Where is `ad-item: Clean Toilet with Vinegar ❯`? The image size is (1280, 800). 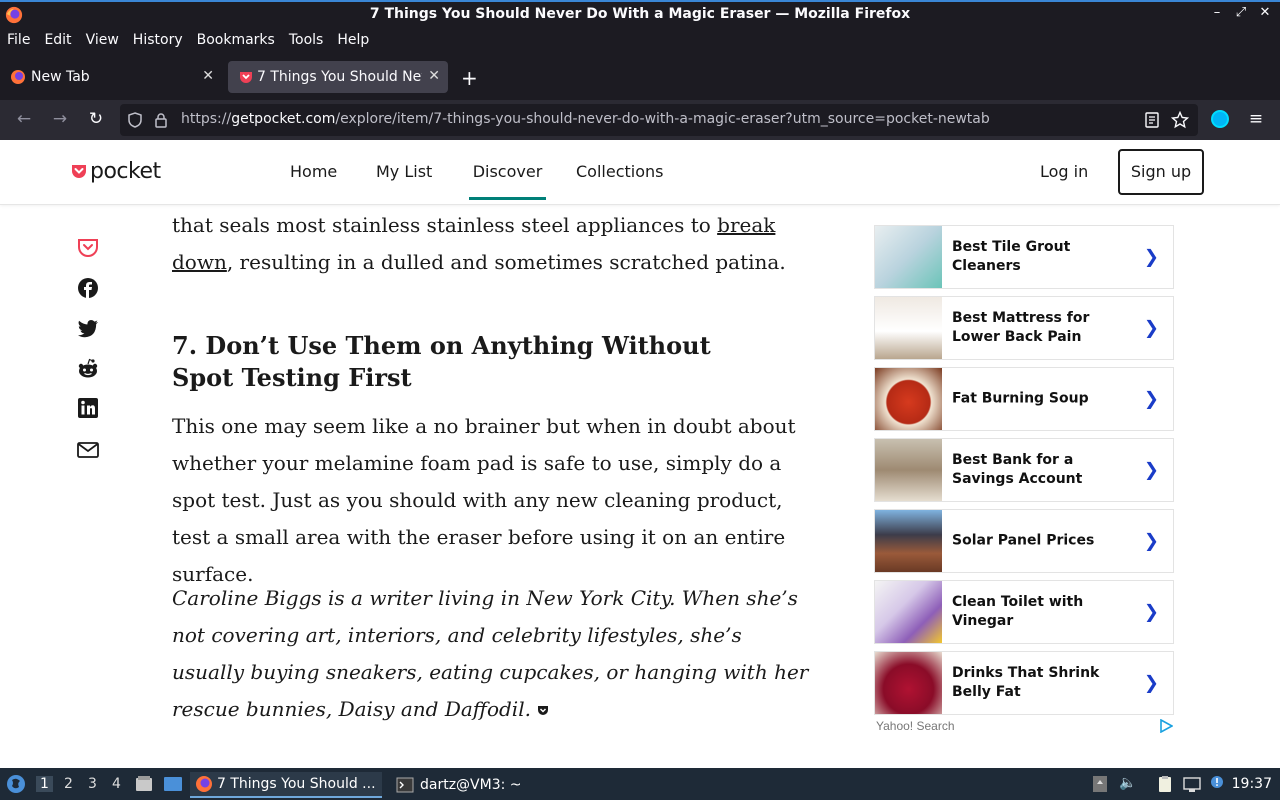 ad-item: Clean Toilet with Vinegar ❯ is located at coordinates (1024, 612).